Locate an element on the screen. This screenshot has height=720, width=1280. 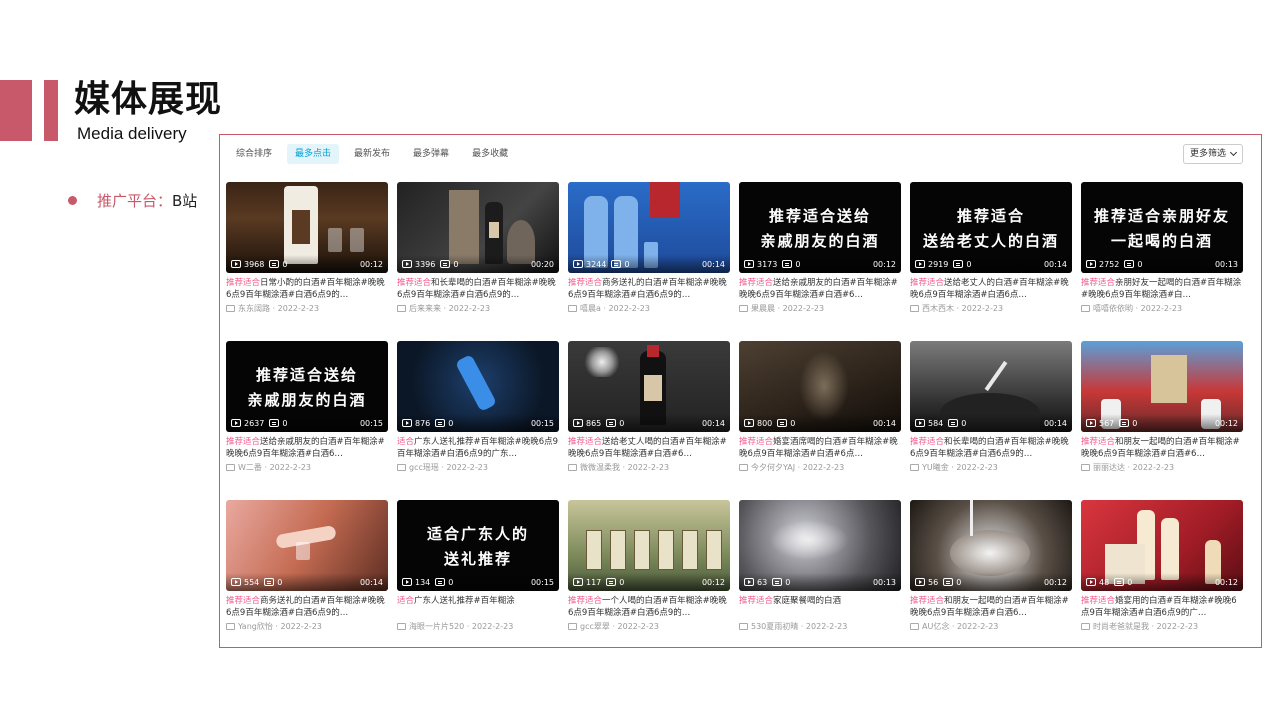
video-thumbnail: 554 0 00:14 is located at coordinates (307, 545).